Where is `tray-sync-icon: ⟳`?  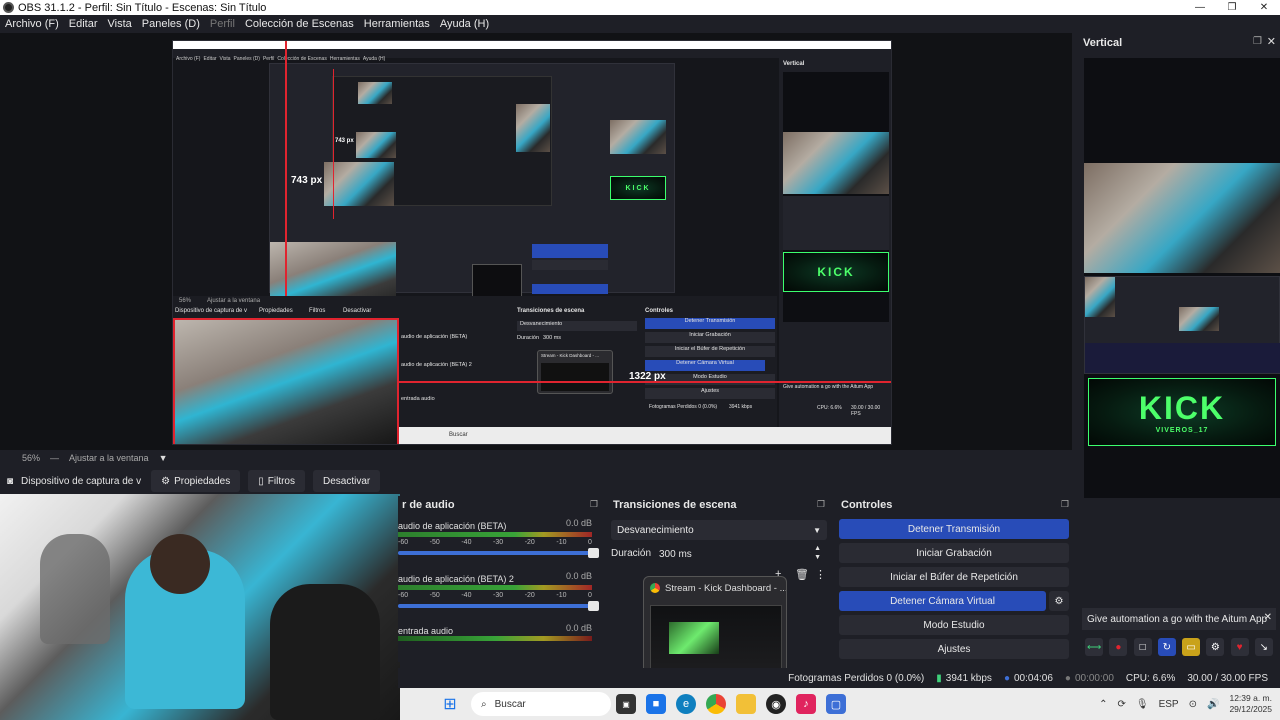 tray-sync-icon: ⟳ is located at coordinates (1122, 704).